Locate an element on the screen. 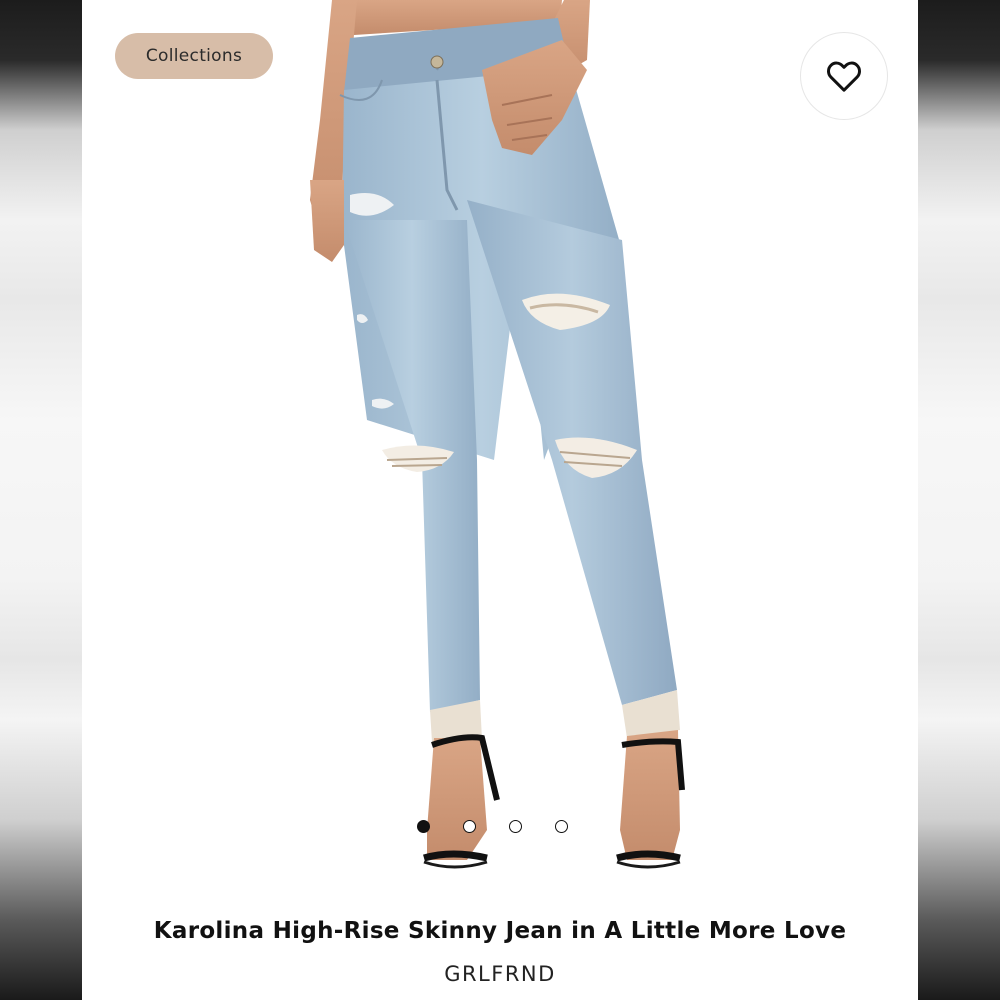 Image resolution: width=1000 pixels, height=1000 pixels. favorite-button is located at coordinates (844, 76).